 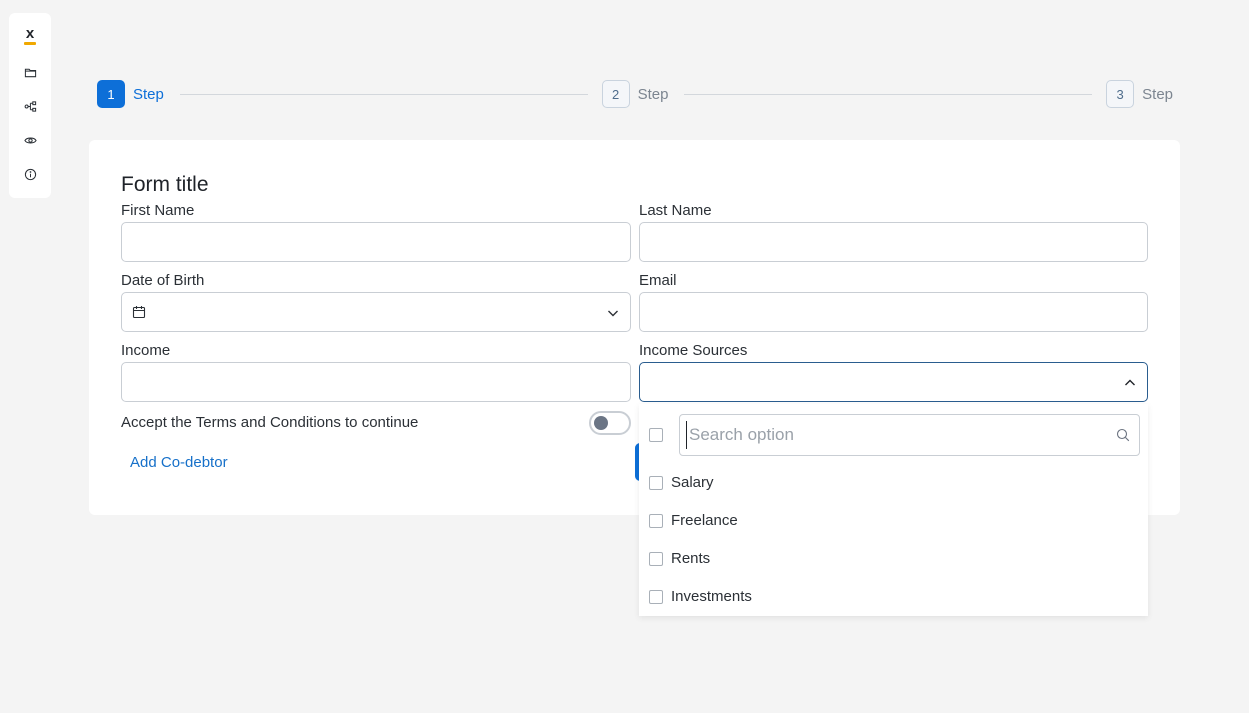 I want to click on income-sources-select, so click(x=893, y=382).